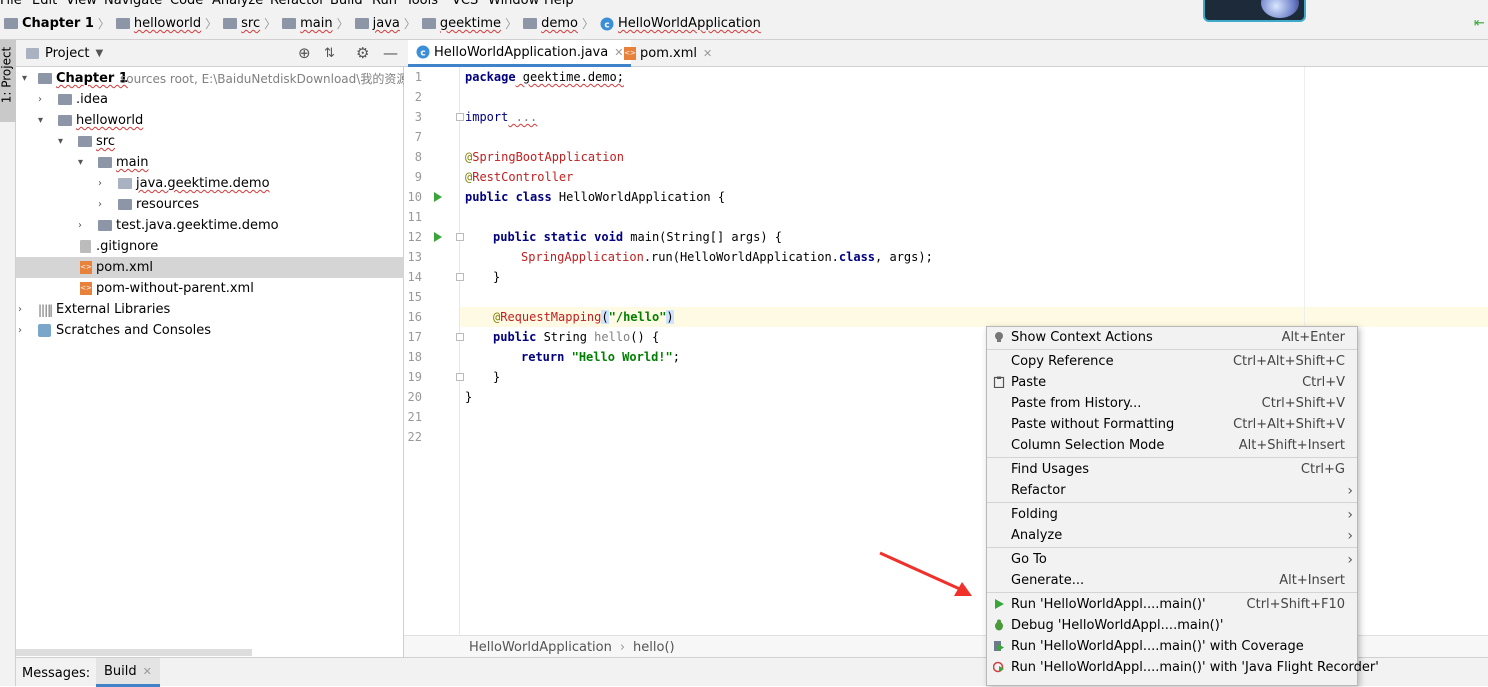 The image size is (1488, 687). Describe the element at coordinates (346, 4) in the screenshot. I see `menu-build: Build` at that location.